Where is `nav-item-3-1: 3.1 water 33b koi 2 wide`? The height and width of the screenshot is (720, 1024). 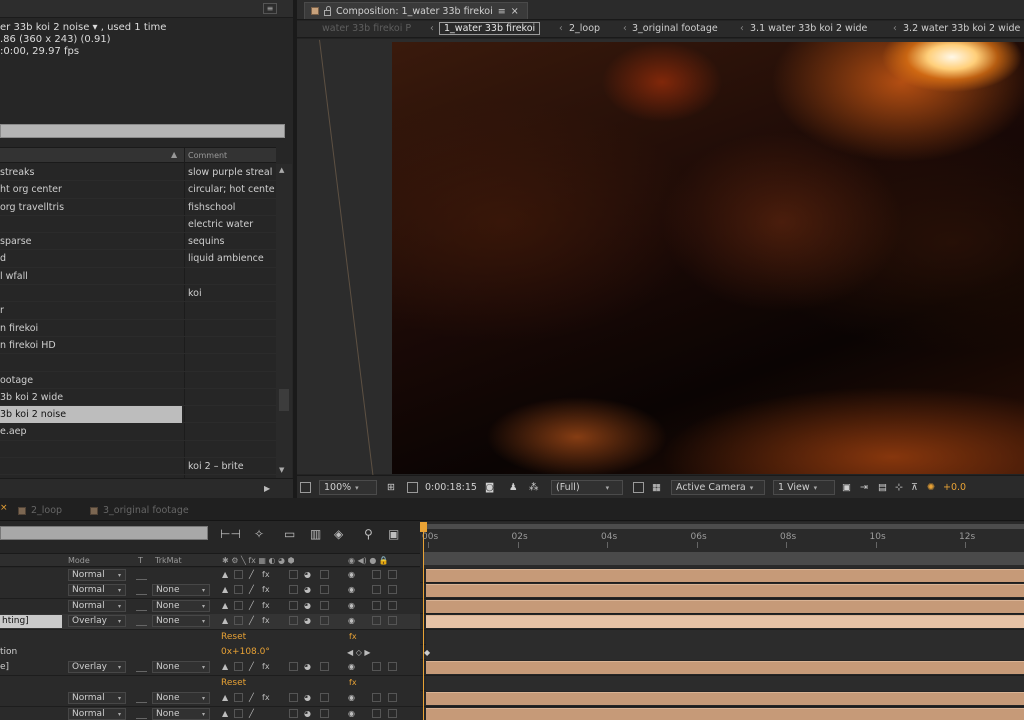 nav-item-3-1: 3.1 water 33b koi 2 wide is located at coordinates (808, 28).